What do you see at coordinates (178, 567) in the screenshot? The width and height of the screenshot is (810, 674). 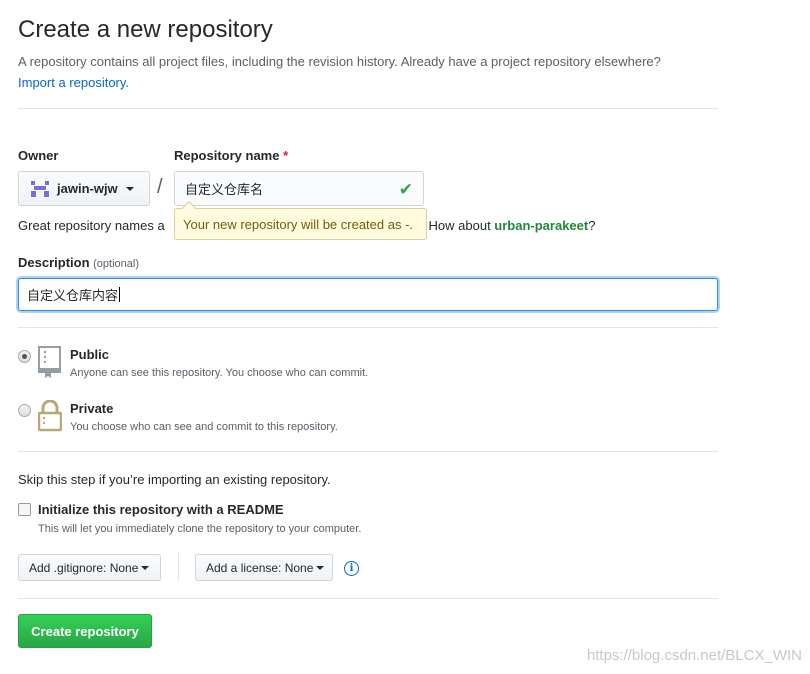 I see `vertical-divider` at bounding box center [178, 567].